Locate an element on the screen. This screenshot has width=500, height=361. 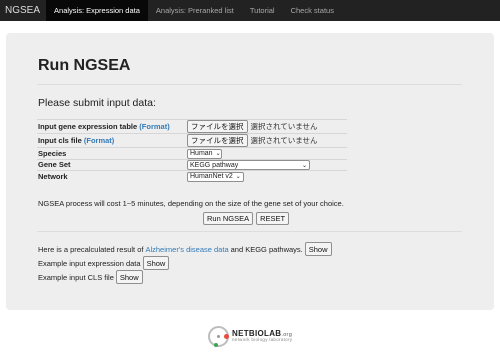
geneset-row: Gene Set KEGG pathway ⌄ is located at coordinates (192, 164).